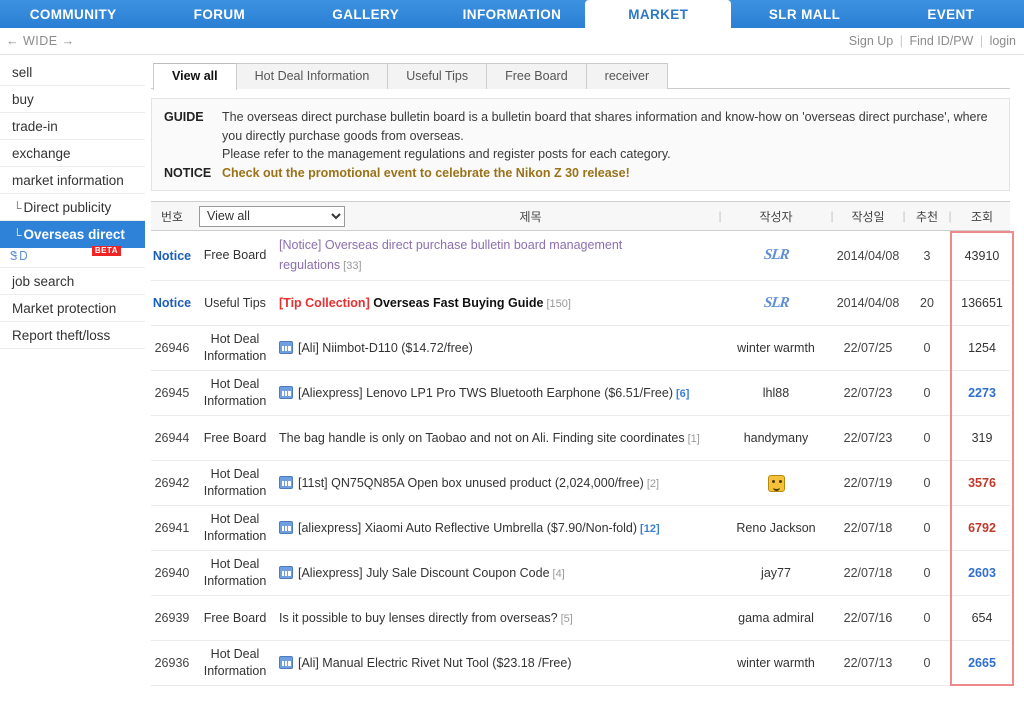 This screenshot has height=727, width=1024. I want to click on comment-count: [1], so click(694, 439).